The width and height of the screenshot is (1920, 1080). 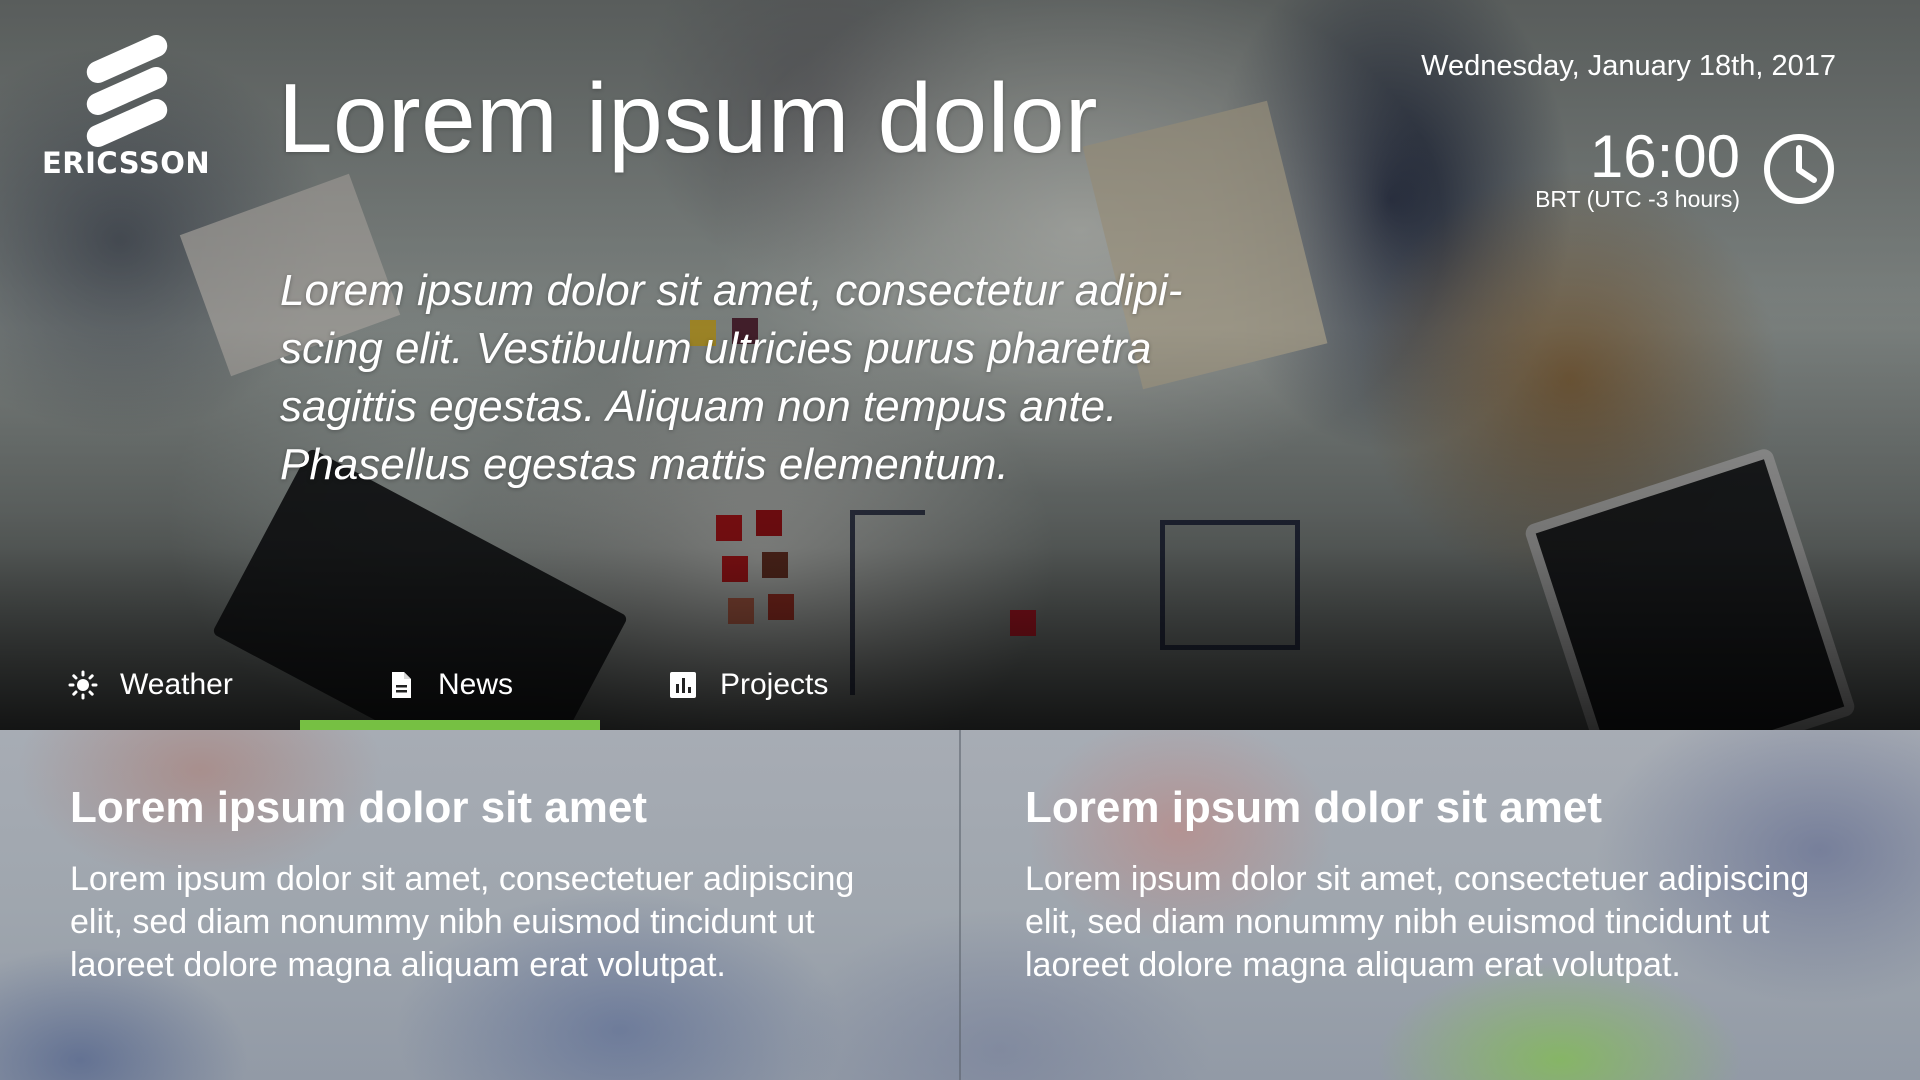 I want to click on logo-mark-icon, so click(x=133, y=91).